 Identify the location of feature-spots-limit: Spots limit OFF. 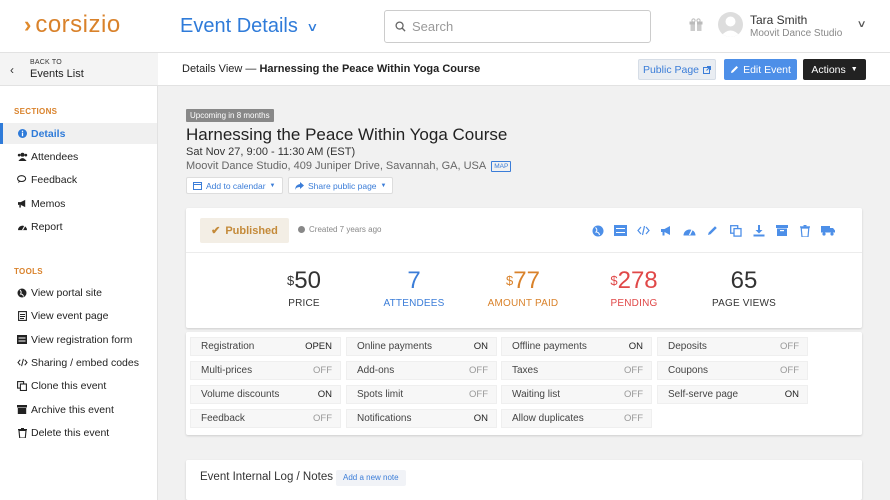
(421, 394).